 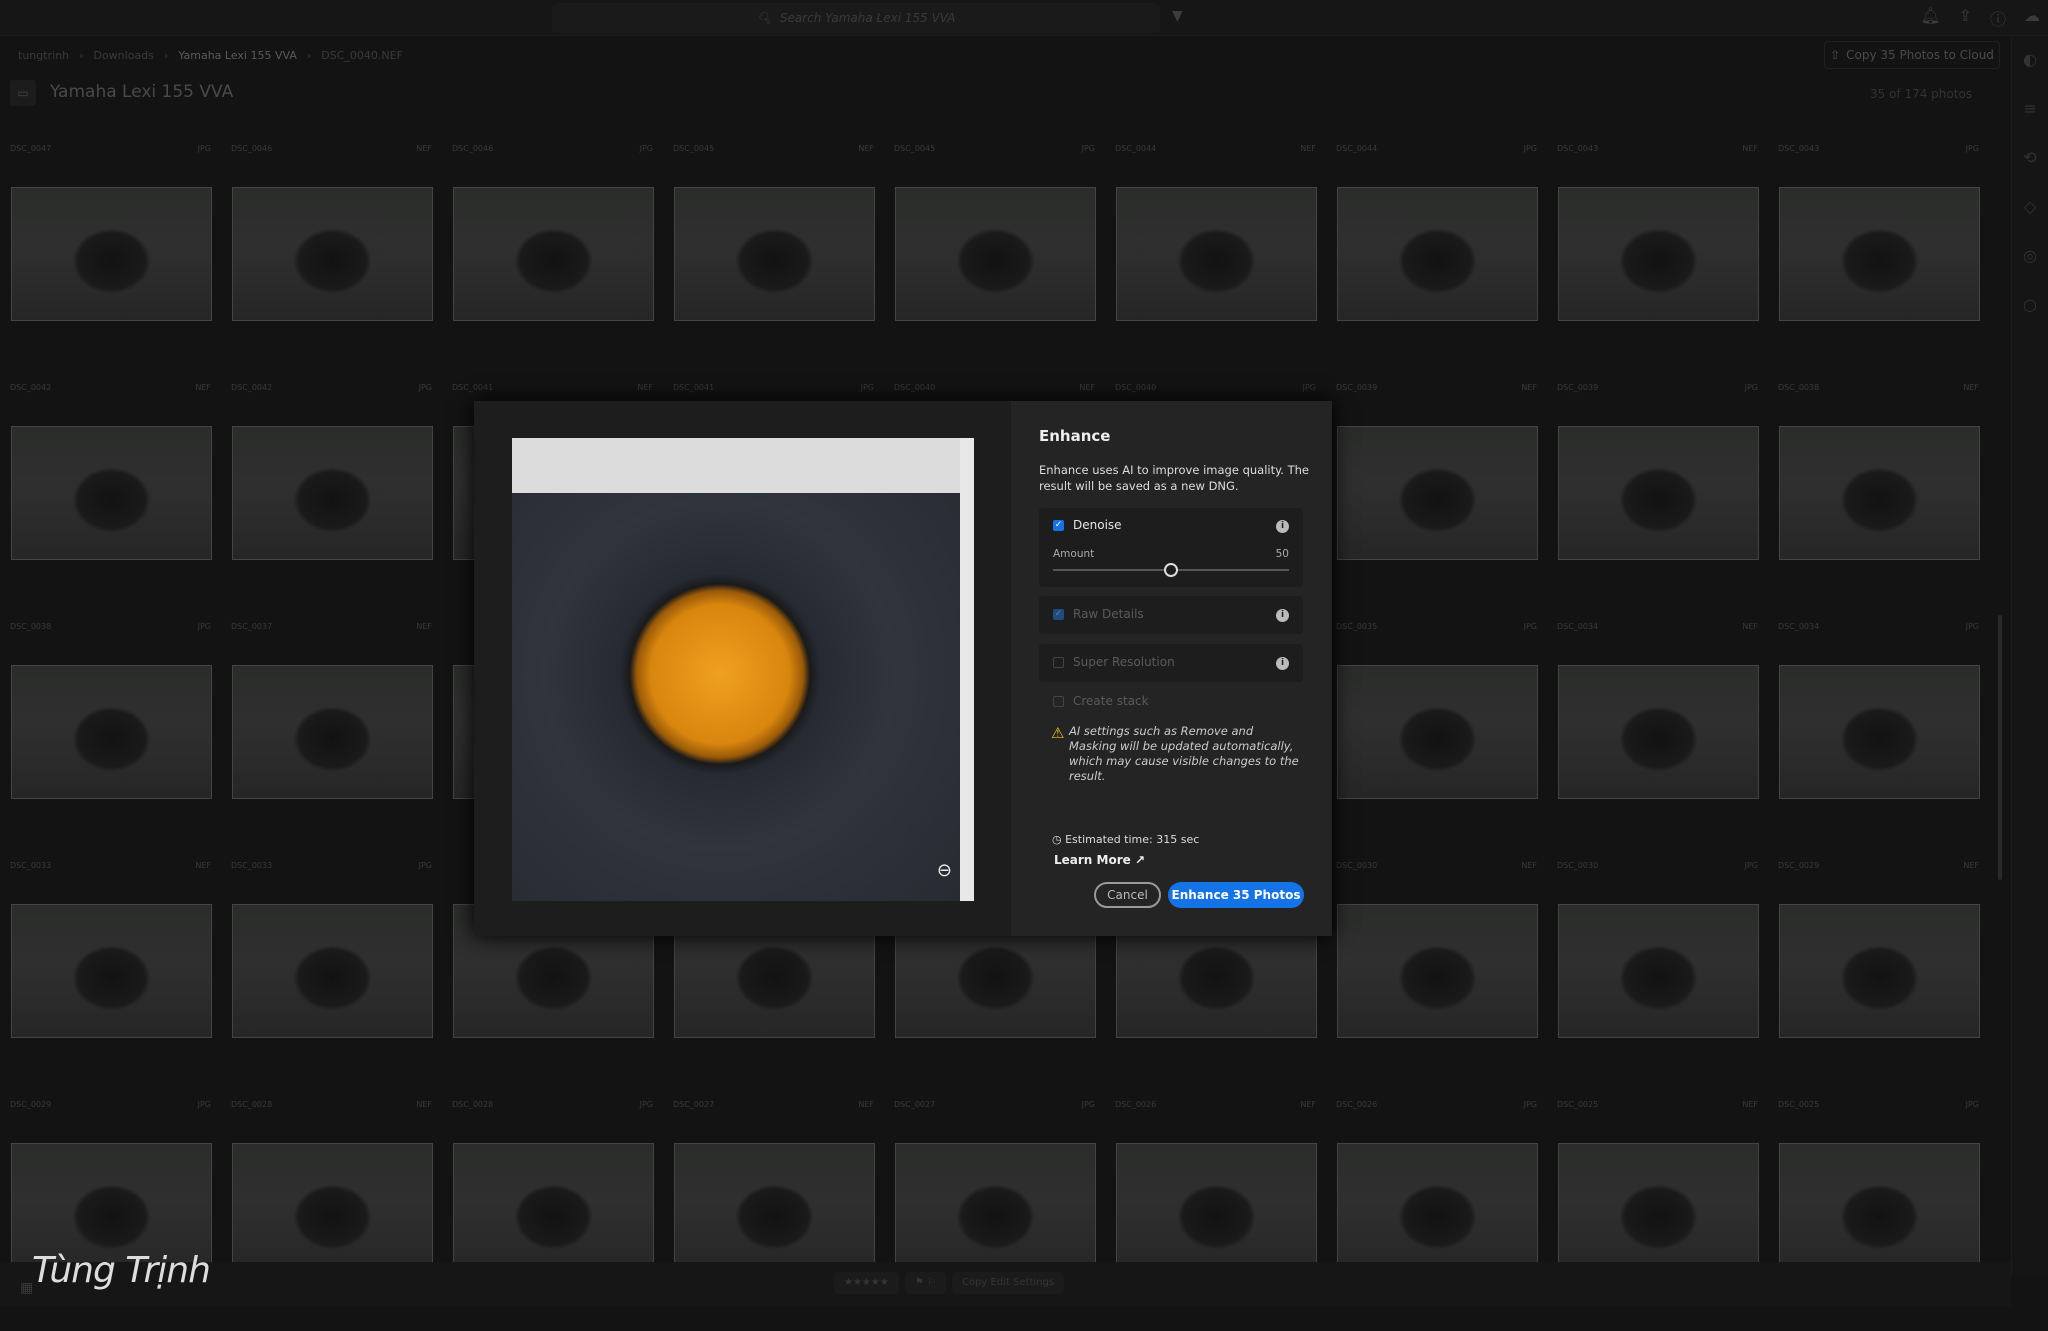 I want to click on photo-tile: DSC_0030 NEF, so click(x=1436, y=972).